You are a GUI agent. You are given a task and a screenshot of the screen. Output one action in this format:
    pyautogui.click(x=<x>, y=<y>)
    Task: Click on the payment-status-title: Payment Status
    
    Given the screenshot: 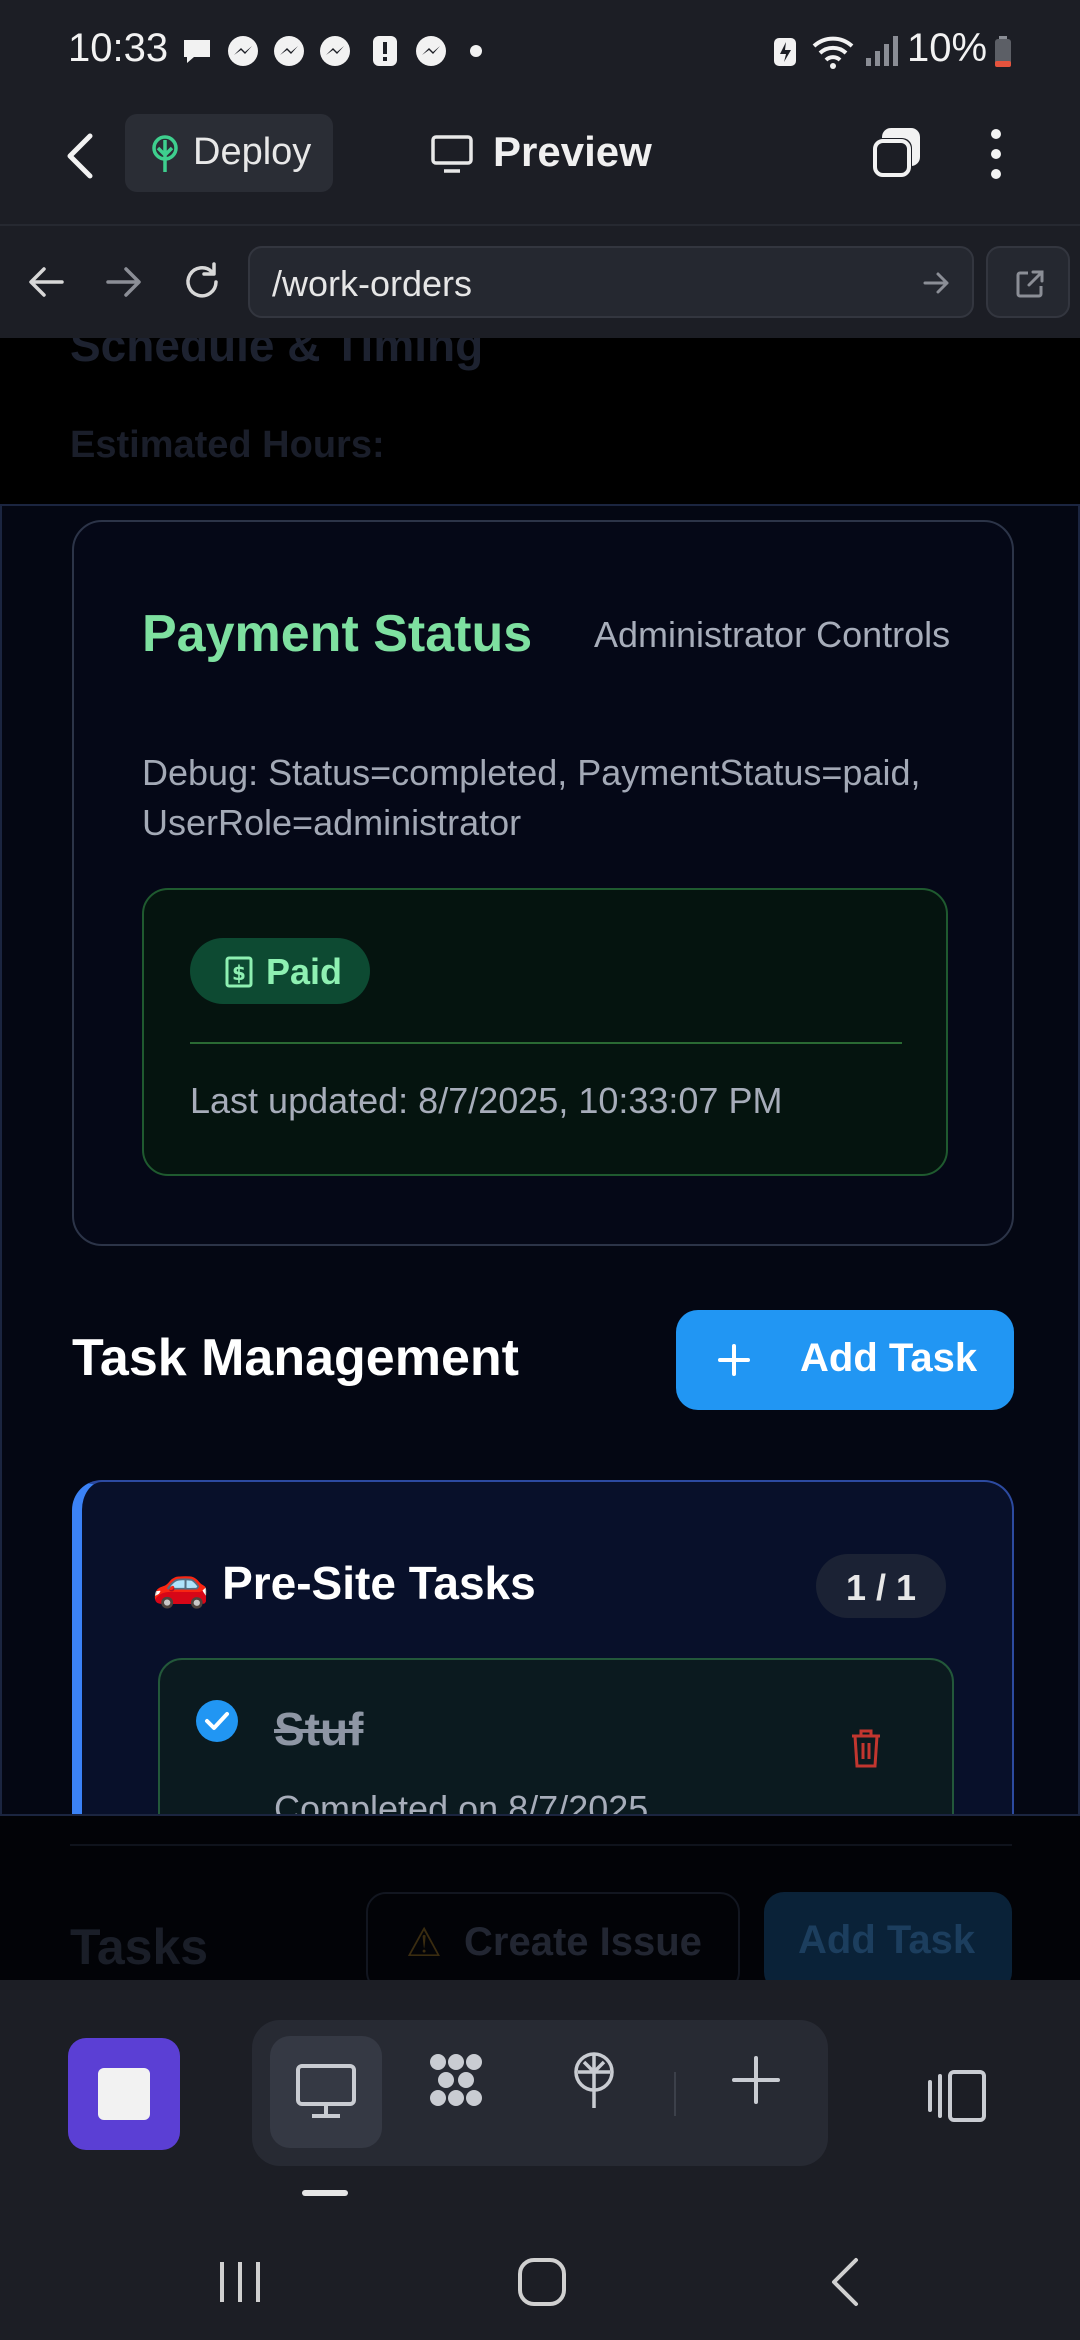 What is the action you would take?
    pyautogui.click(x=337, y=634)
    